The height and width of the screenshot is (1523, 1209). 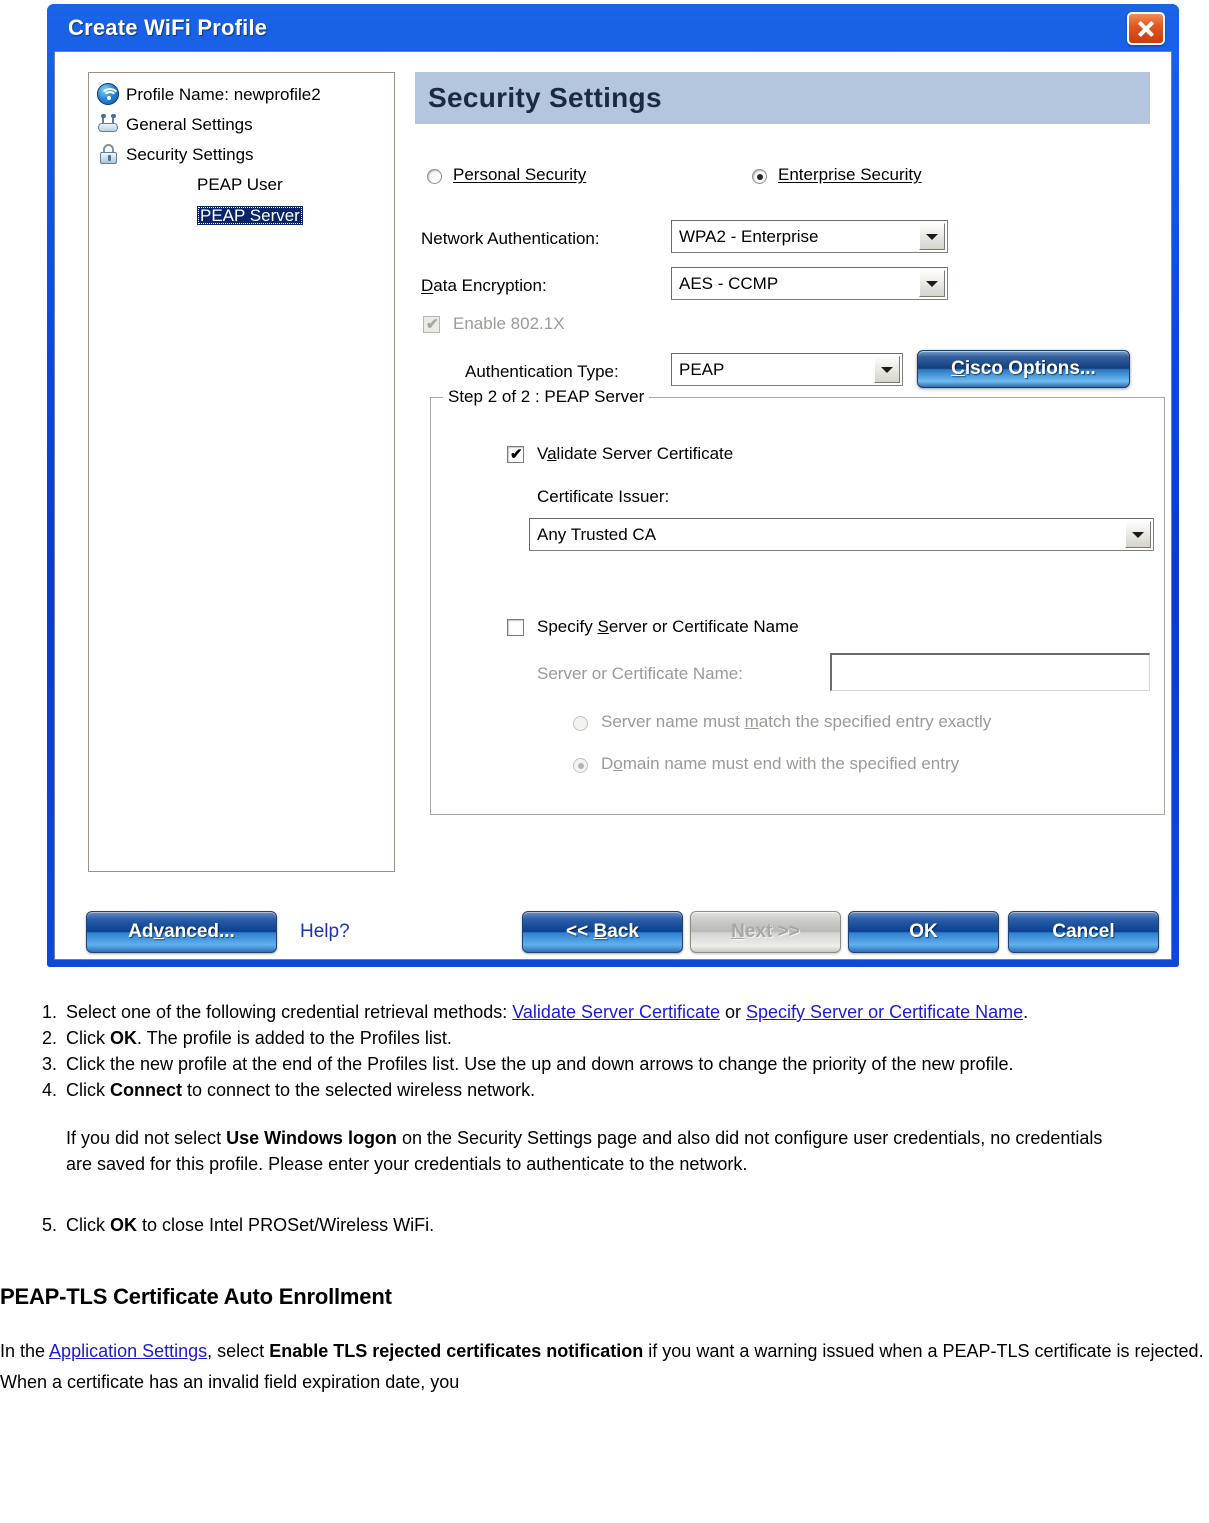 I want to click on validate-label-rest: lidate Server Certificate, so click(x=645, y=453).